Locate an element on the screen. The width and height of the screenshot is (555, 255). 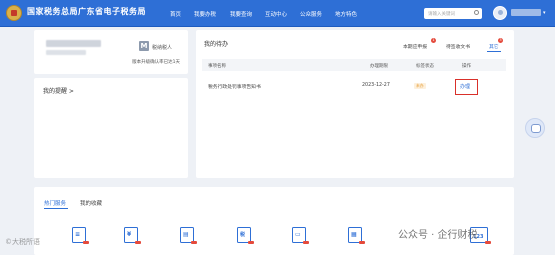
column-deadline: 办理期限 is located at coordinates (379, 66).